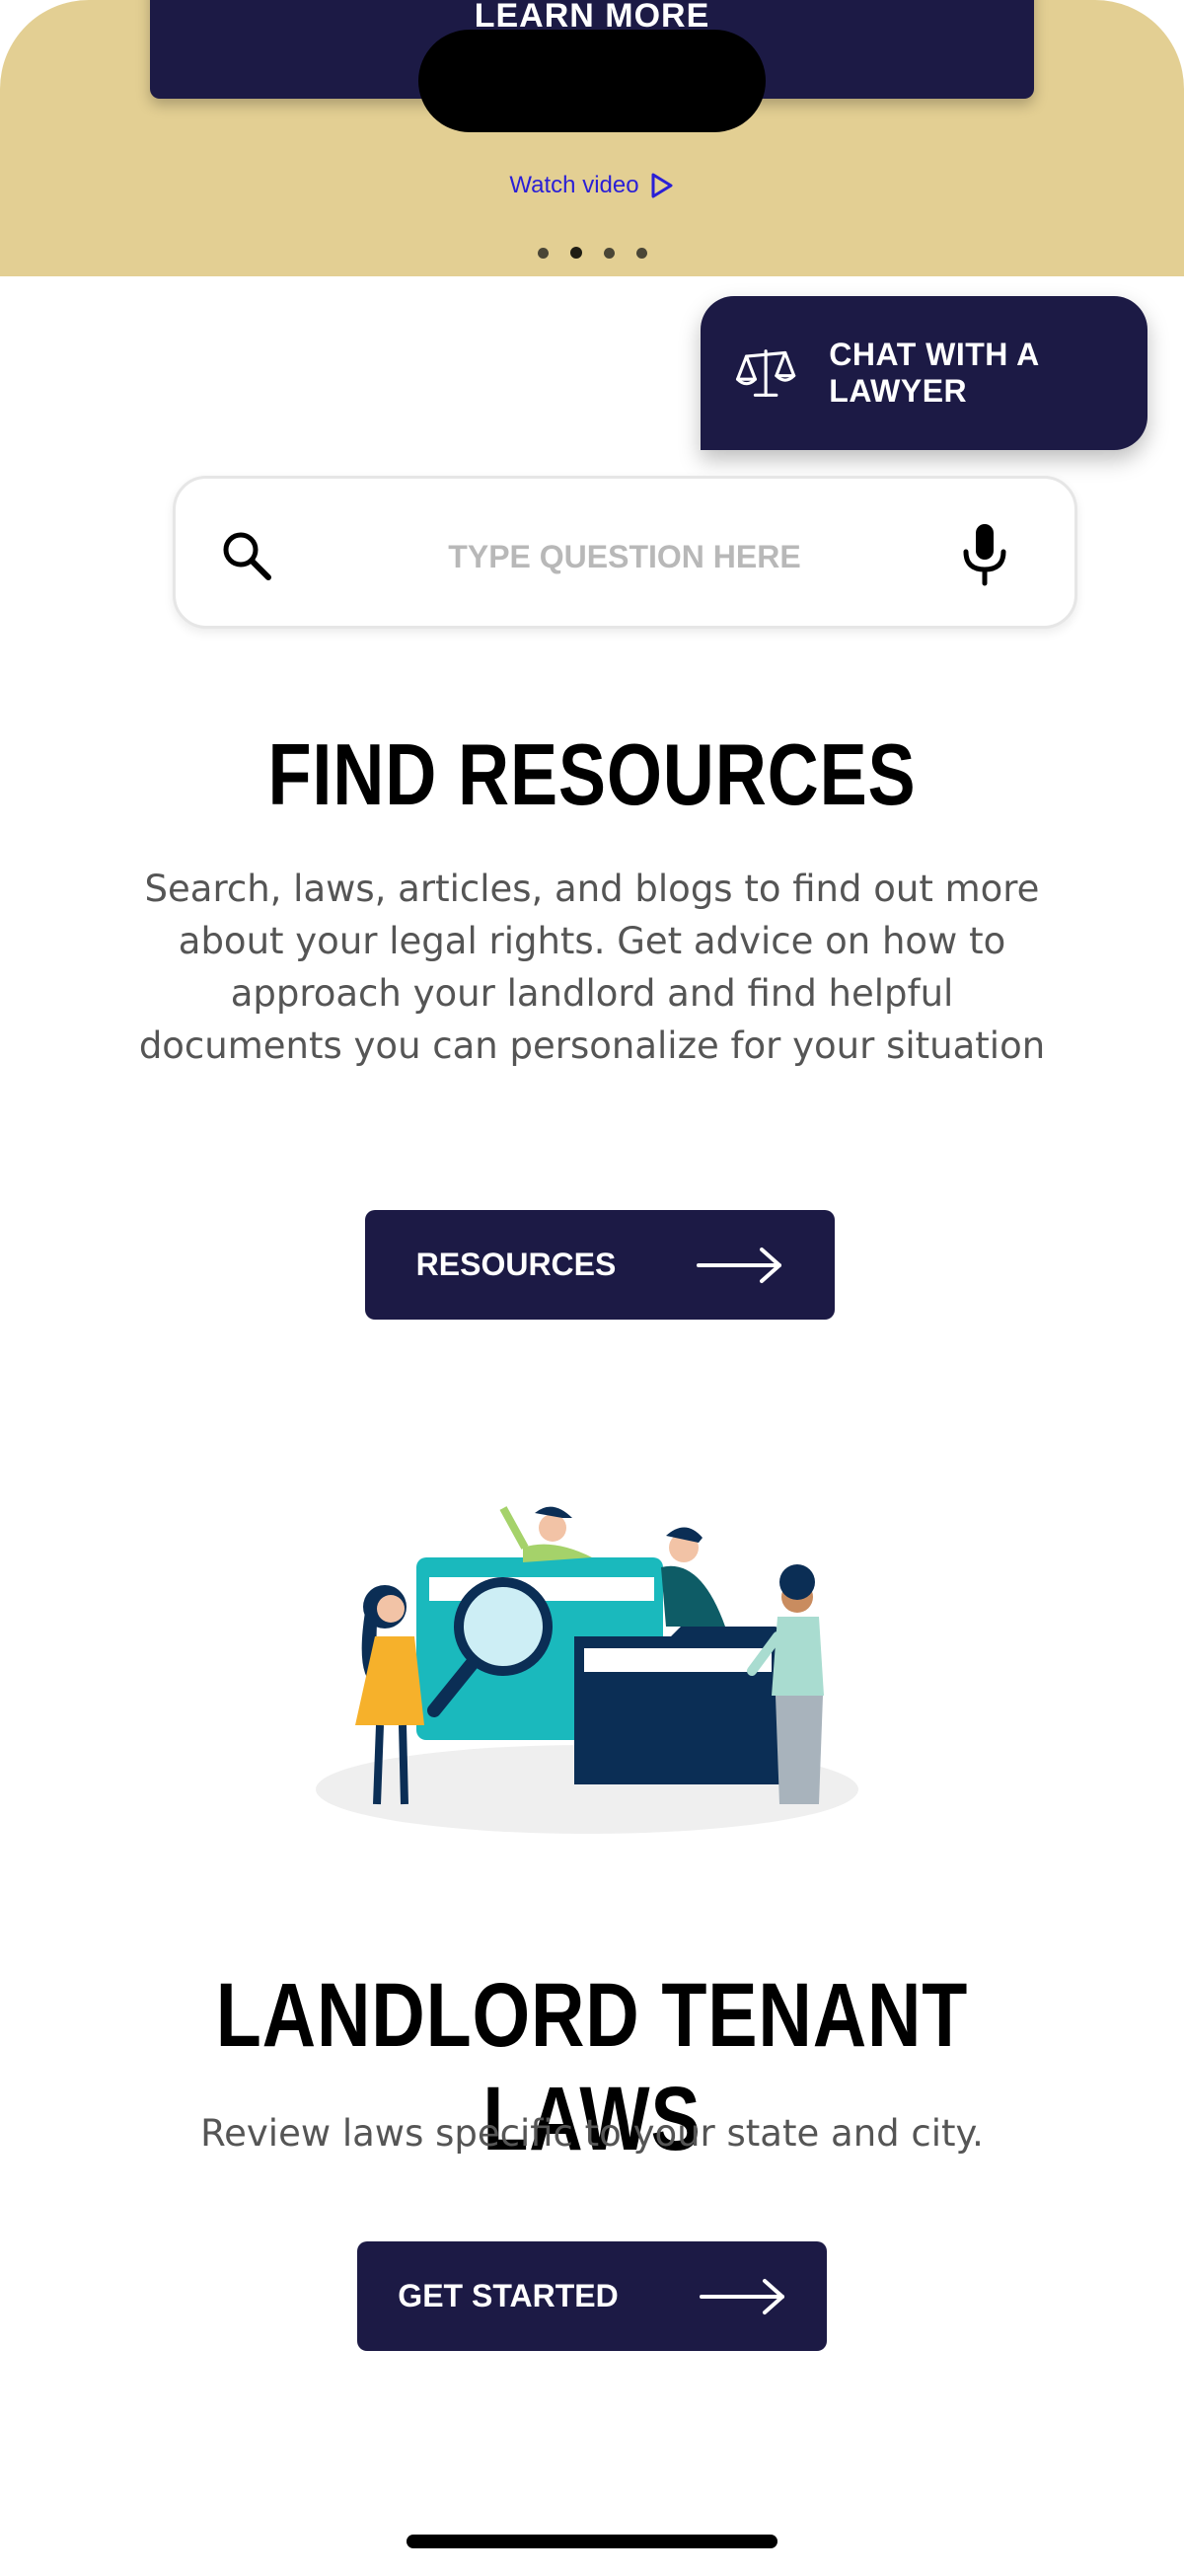 This screenshot has width=1184, height=2576. I want to click on dynamic-island, so click(592, 81).